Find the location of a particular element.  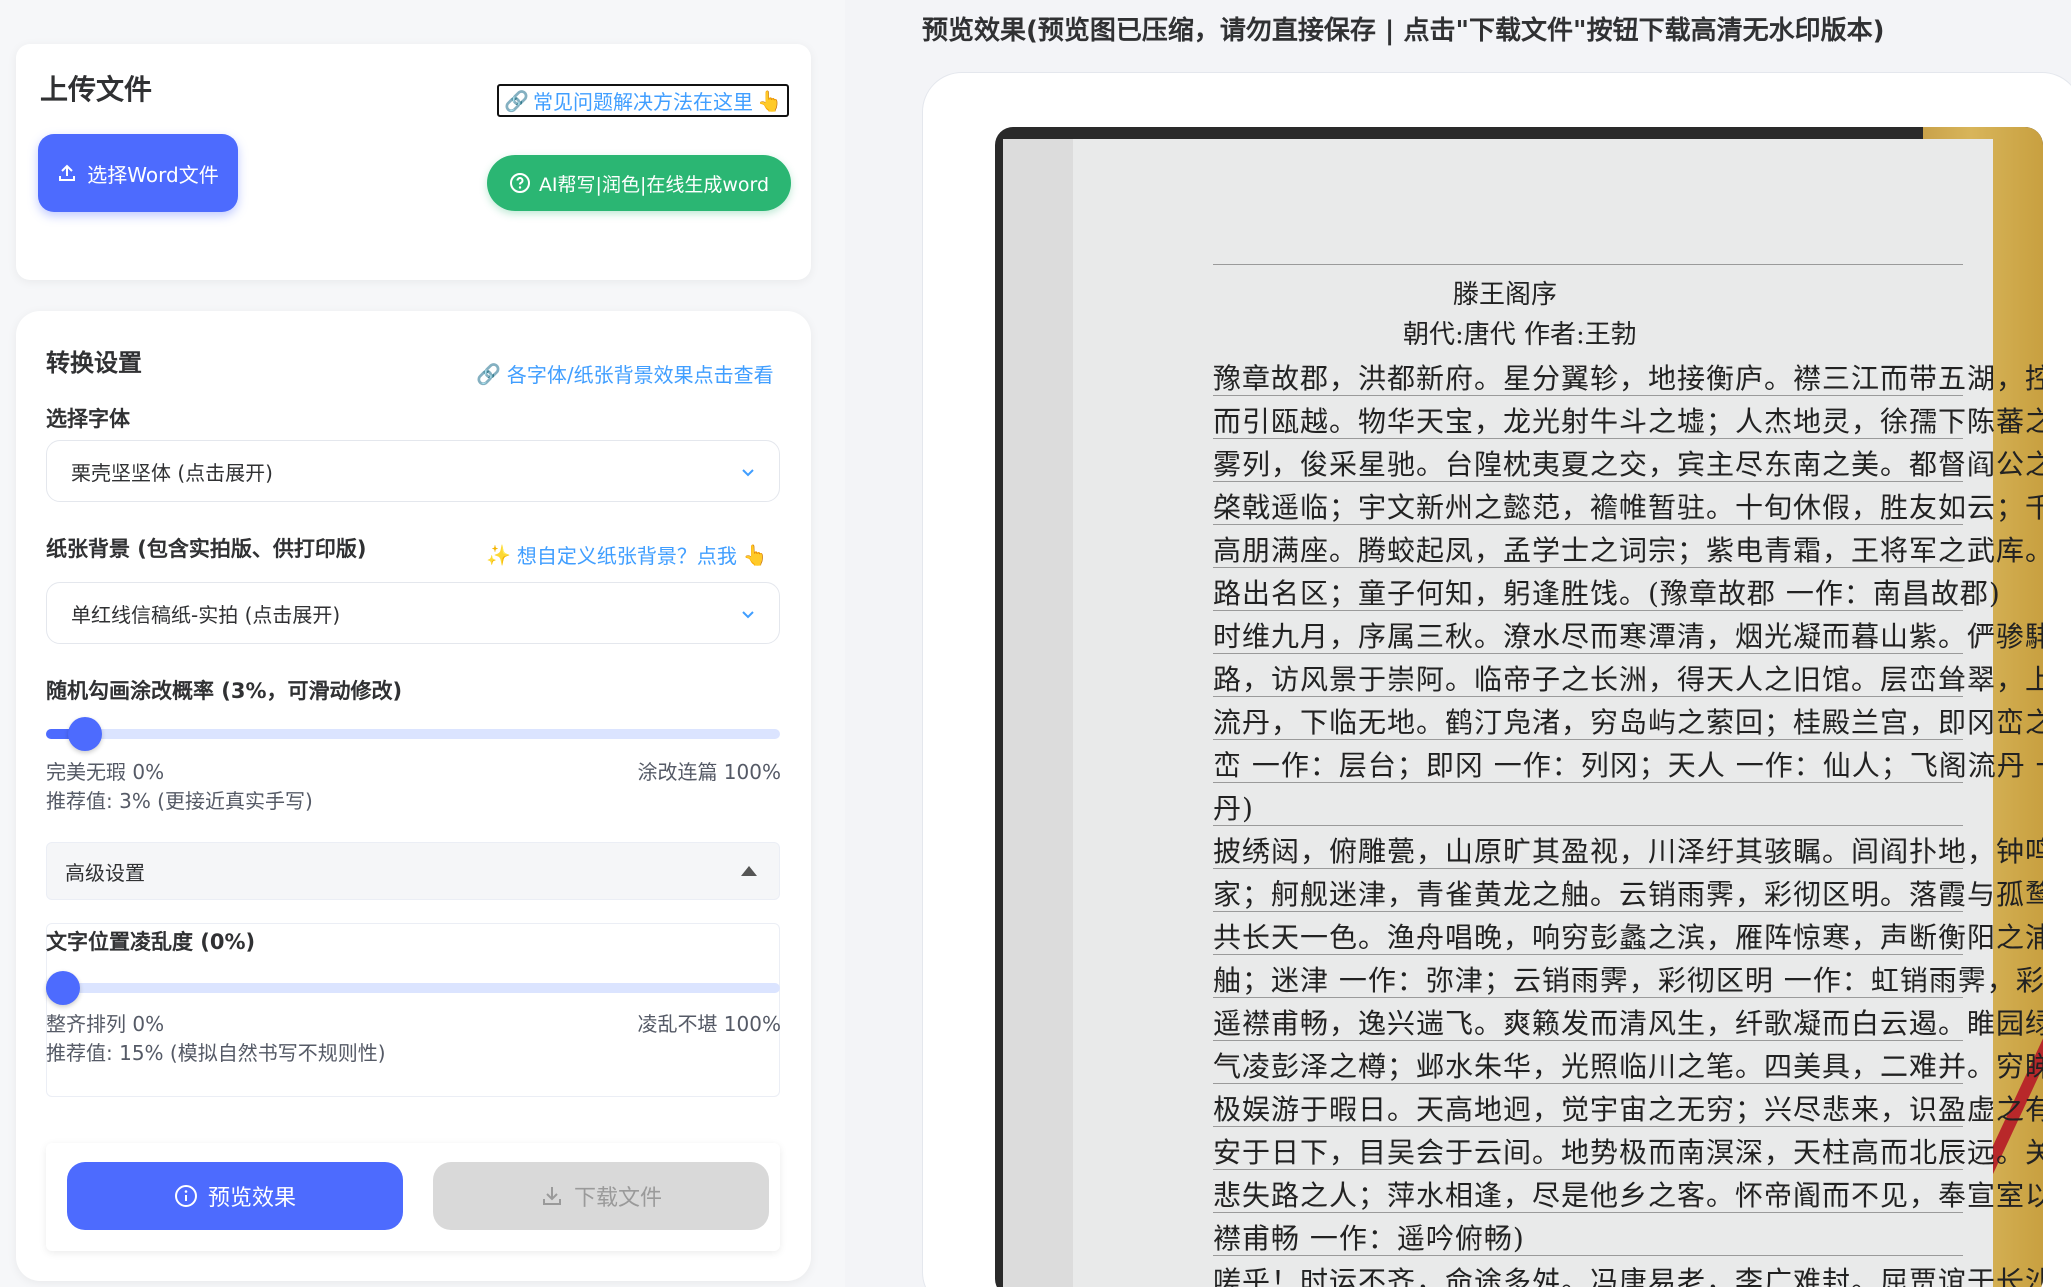

jitter-recommend: 推荐值: 15% (模拟自然书写不规则性) is located at coordinates (216, 1053).